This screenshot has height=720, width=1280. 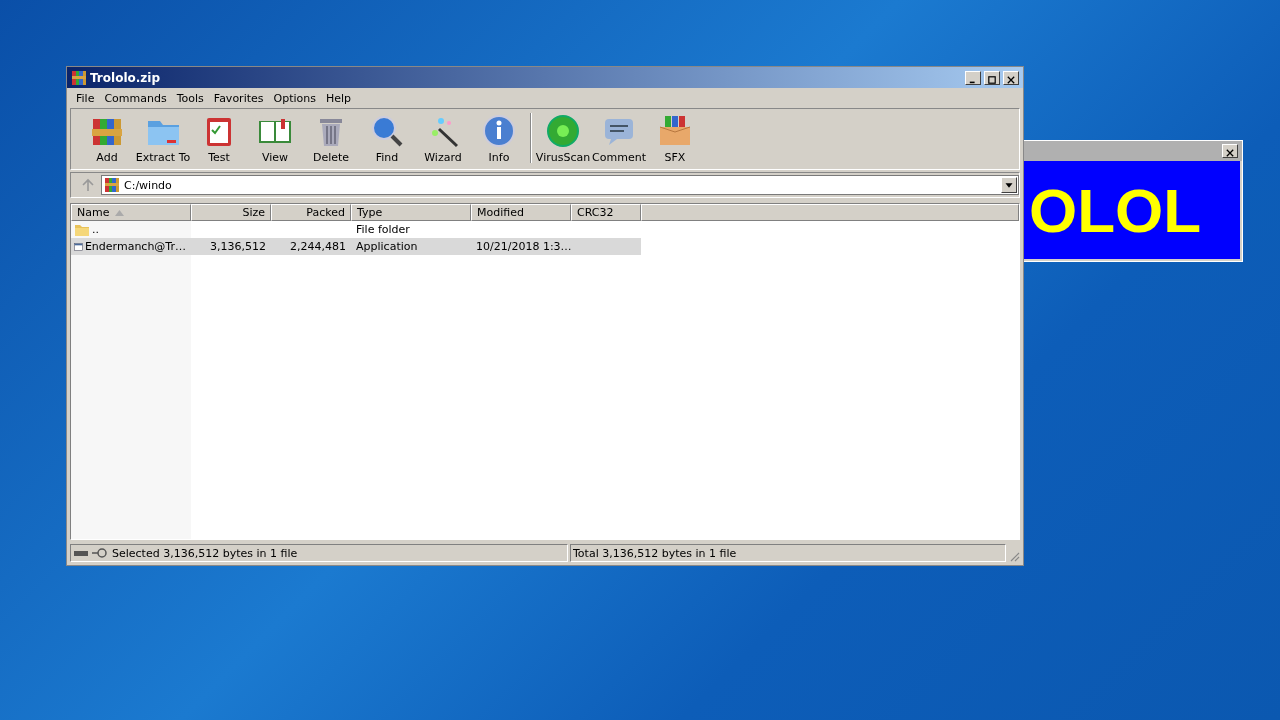 I want to click on table-cell: 3,136,512, so click(x=238, y=246).